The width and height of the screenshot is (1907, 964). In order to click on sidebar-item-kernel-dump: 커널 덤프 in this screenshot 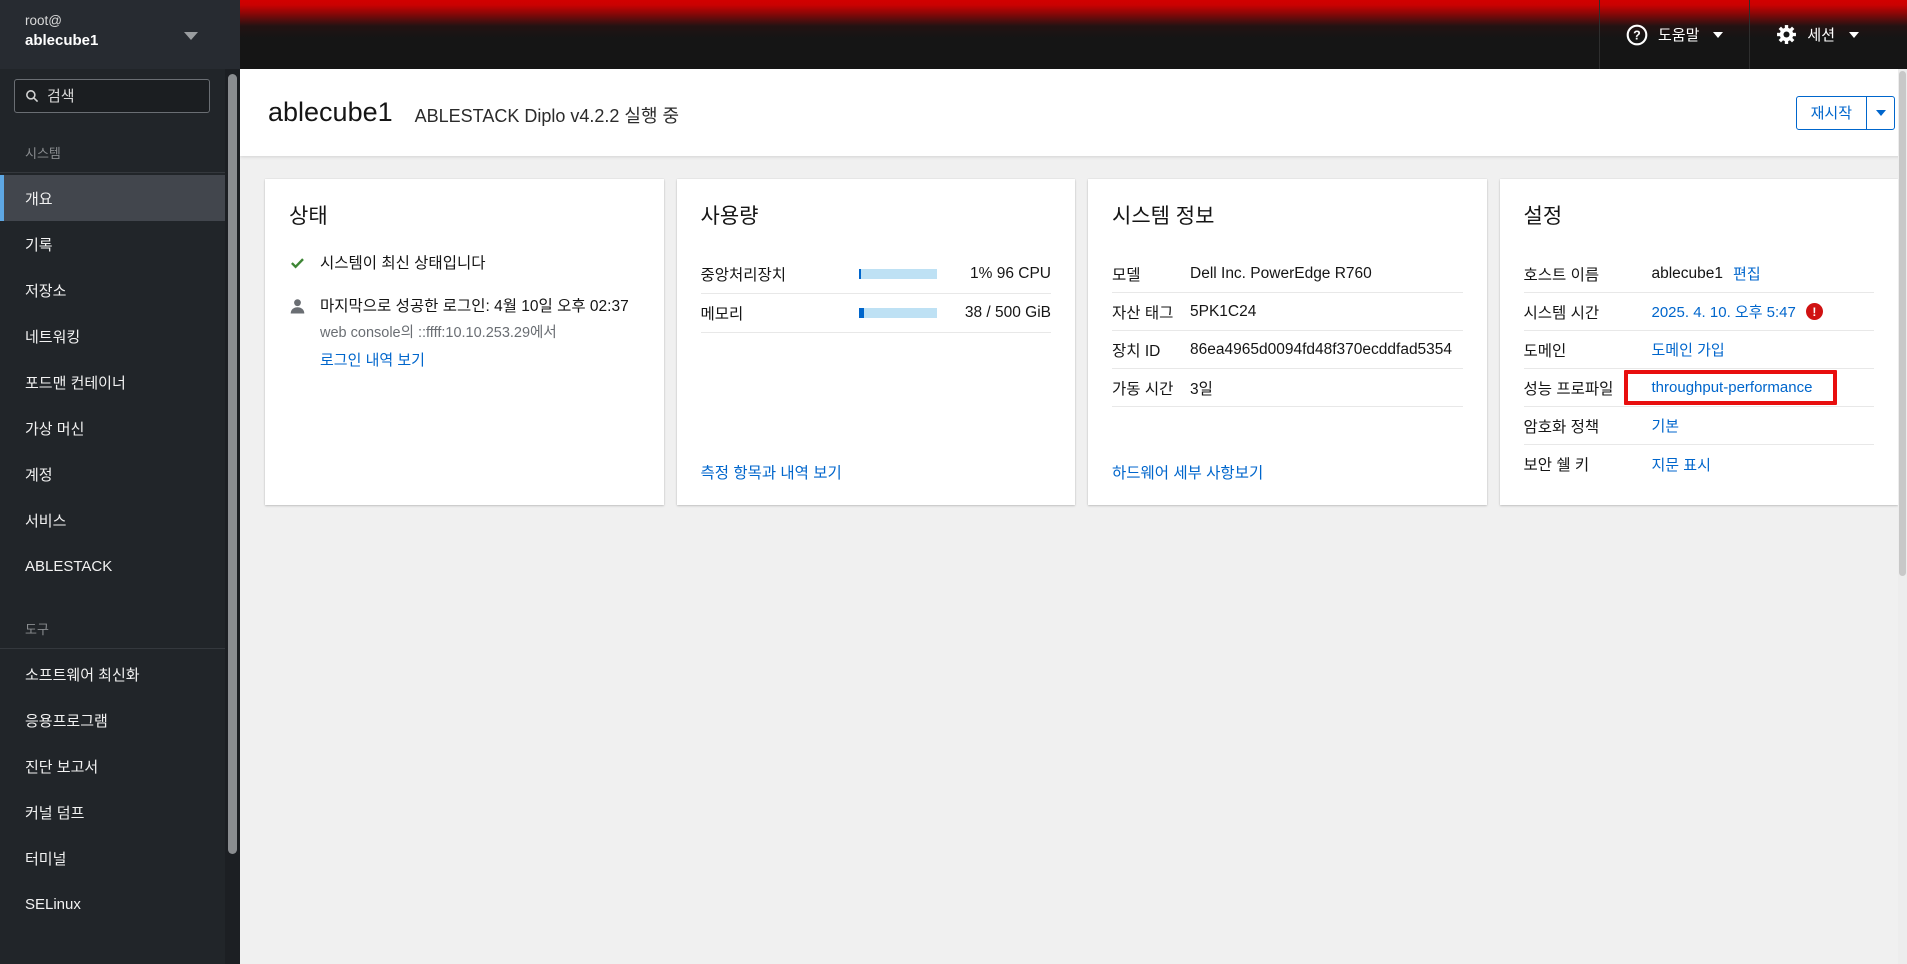, I will do `click(120, 812)`.